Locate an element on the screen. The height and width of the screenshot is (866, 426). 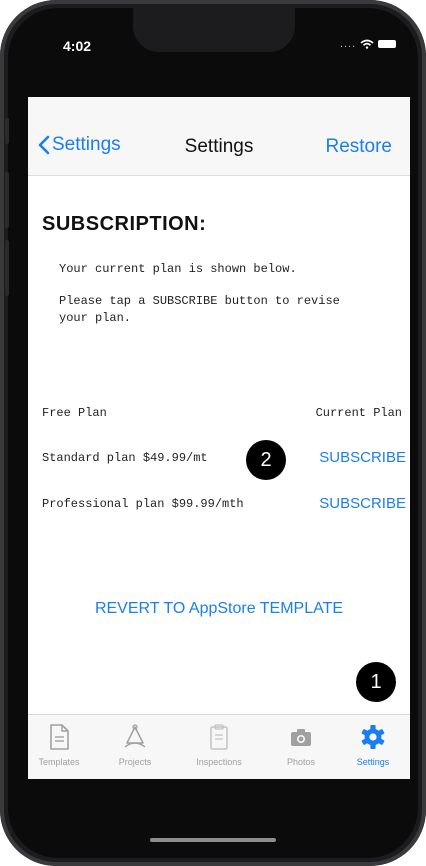
volume-down-button is located at coordinates (7, 268).